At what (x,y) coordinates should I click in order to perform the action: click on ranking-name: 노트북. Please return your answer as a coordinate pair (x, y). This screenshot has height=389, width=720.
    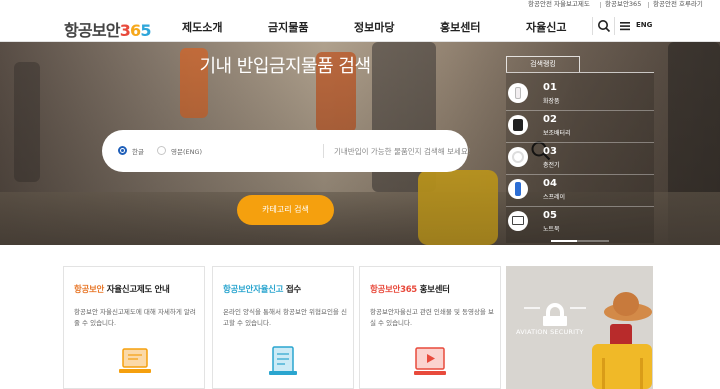
    Looking at the image, I should click on (551, 229).